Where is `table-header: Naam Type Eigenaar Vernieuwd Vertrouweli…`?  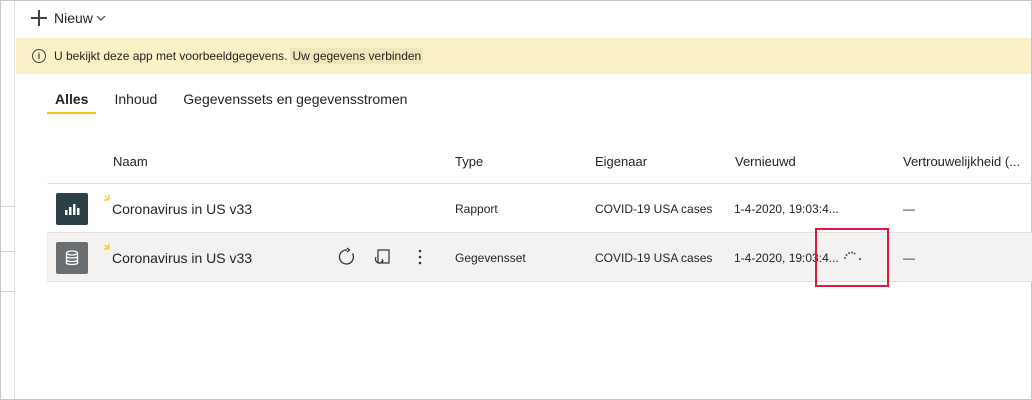
table-header: Naam Type Eigenaar Vernieuwd Vertrouweli… is located at coordinates (539, 162).